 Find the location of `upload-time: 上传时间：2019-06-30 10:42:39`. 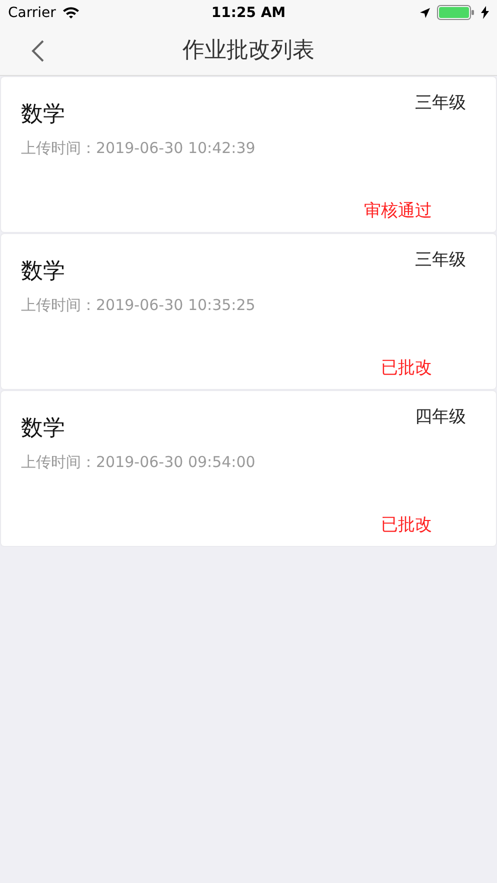

upload-time: 上传时间：2019-06-30 10:42:39 is located at coordinates (138, 148).